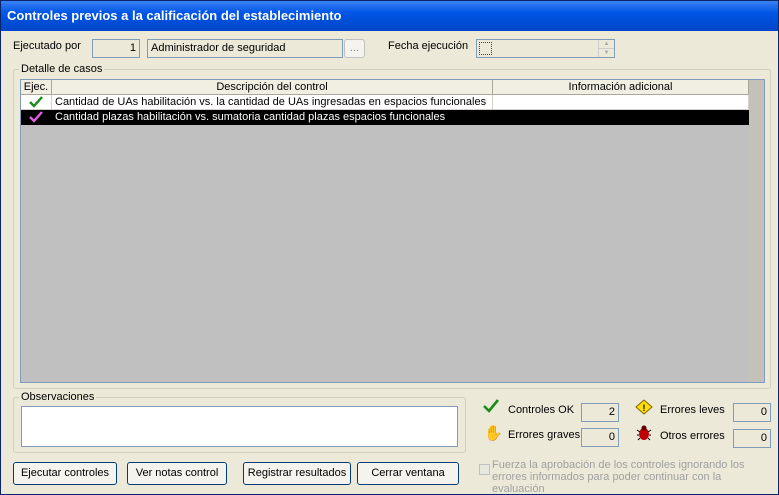  What do you see at coordinates (600, 437) in the screenshot?
I see `errores-graves-field: 0` at bounding box center [600, 437].